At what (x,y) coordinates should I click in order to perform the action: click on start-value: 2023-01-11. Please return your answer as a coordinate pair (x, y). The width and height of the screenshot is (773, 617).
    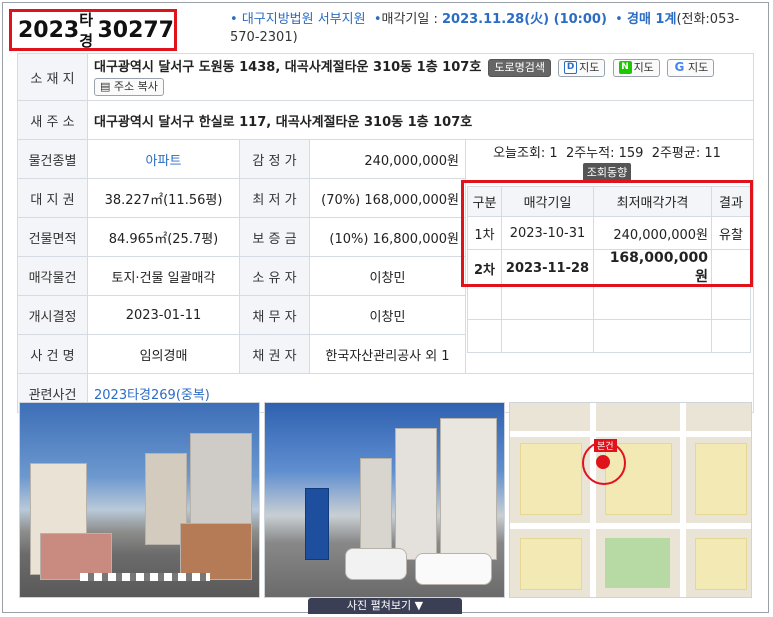
    Looking at the image, I should click on (163, 315).